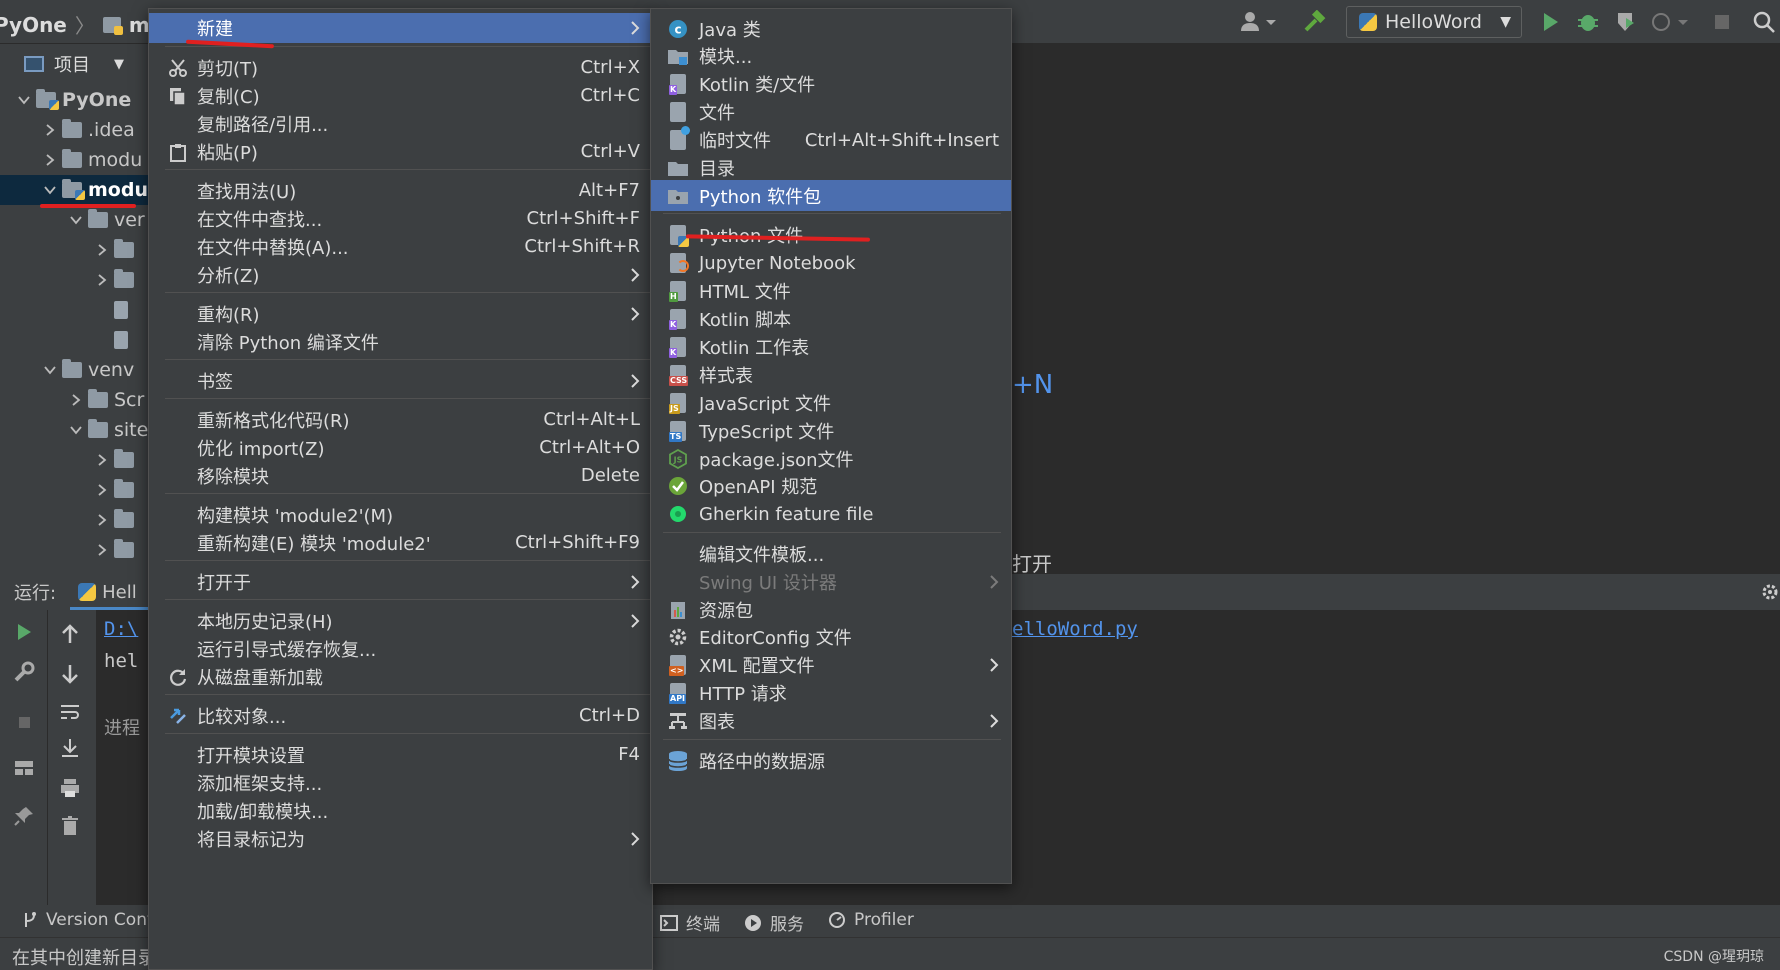 Image resolution: width=1780 pixels, height=970 pixels. What do you see at coordinates (24, 632) in the screenshot?
I see `rerun-icon` at bounding box center [24, 632].